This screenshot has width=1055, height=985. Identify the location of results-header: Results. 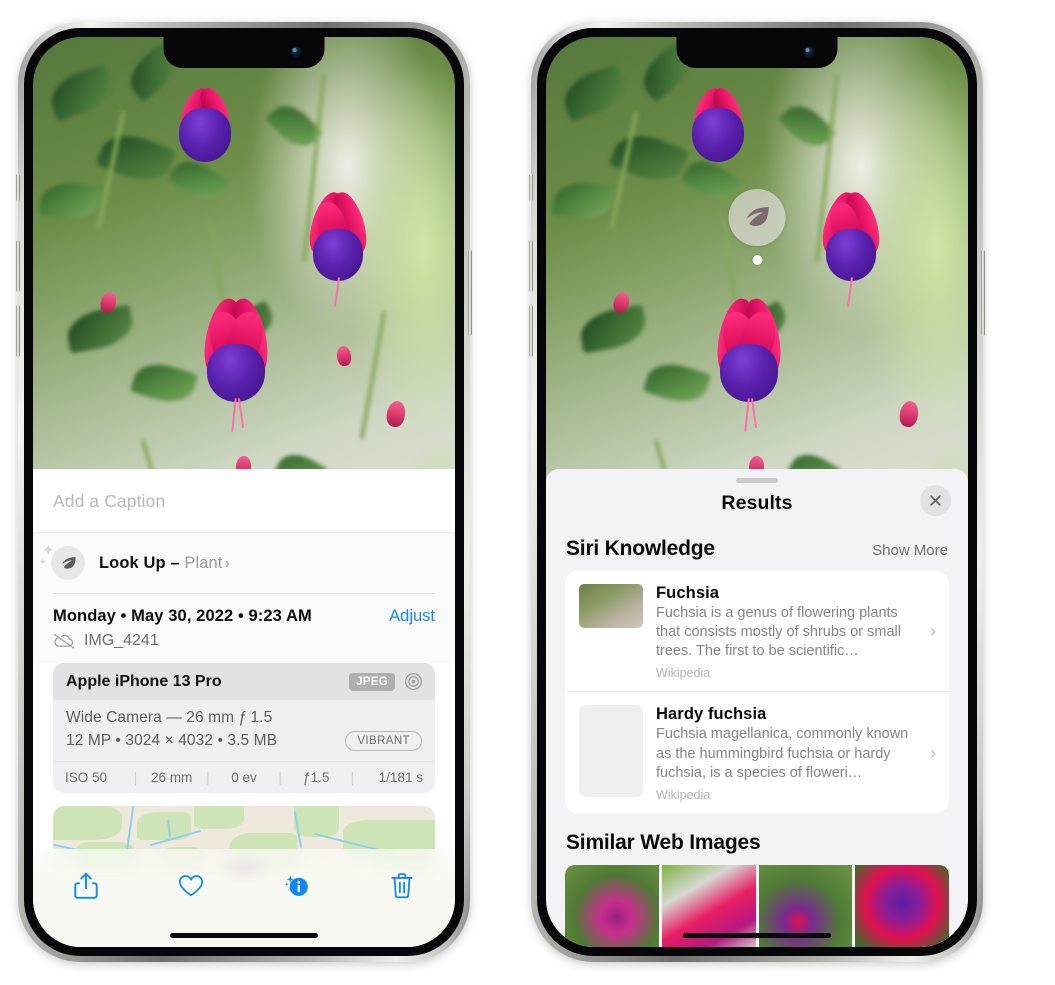
(757, 501).